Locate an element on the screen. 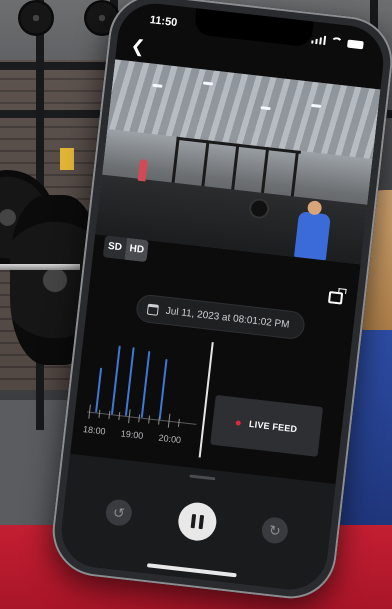 Image resolution: width=392 pixels, height=609 pixels. signal-icon is located at coordinates (319, 40).